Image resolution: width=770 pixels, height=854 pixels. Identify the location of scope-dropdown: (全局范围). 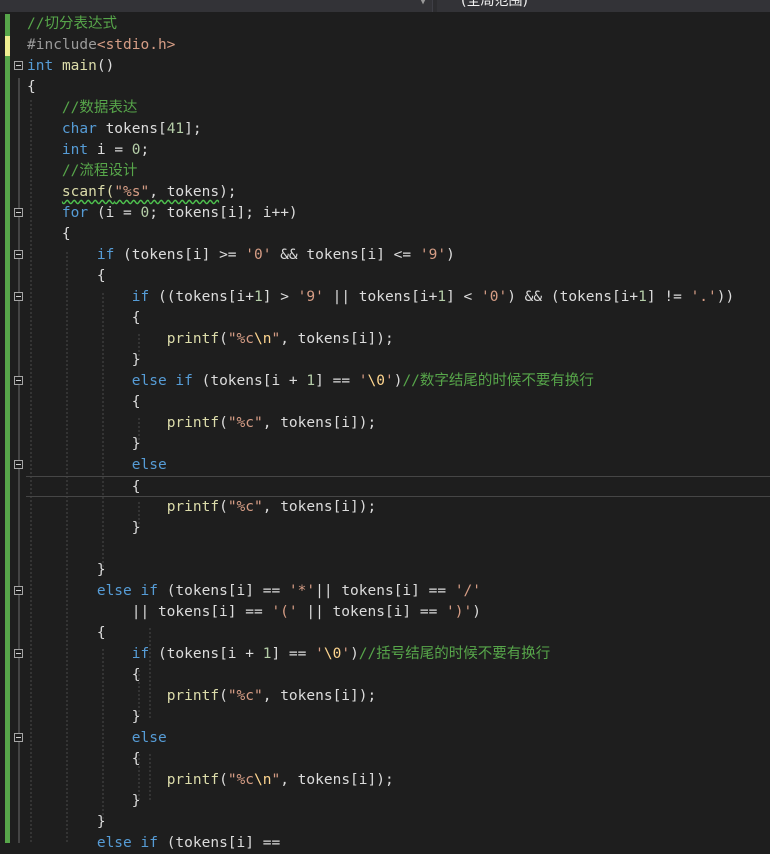
(603, 6).